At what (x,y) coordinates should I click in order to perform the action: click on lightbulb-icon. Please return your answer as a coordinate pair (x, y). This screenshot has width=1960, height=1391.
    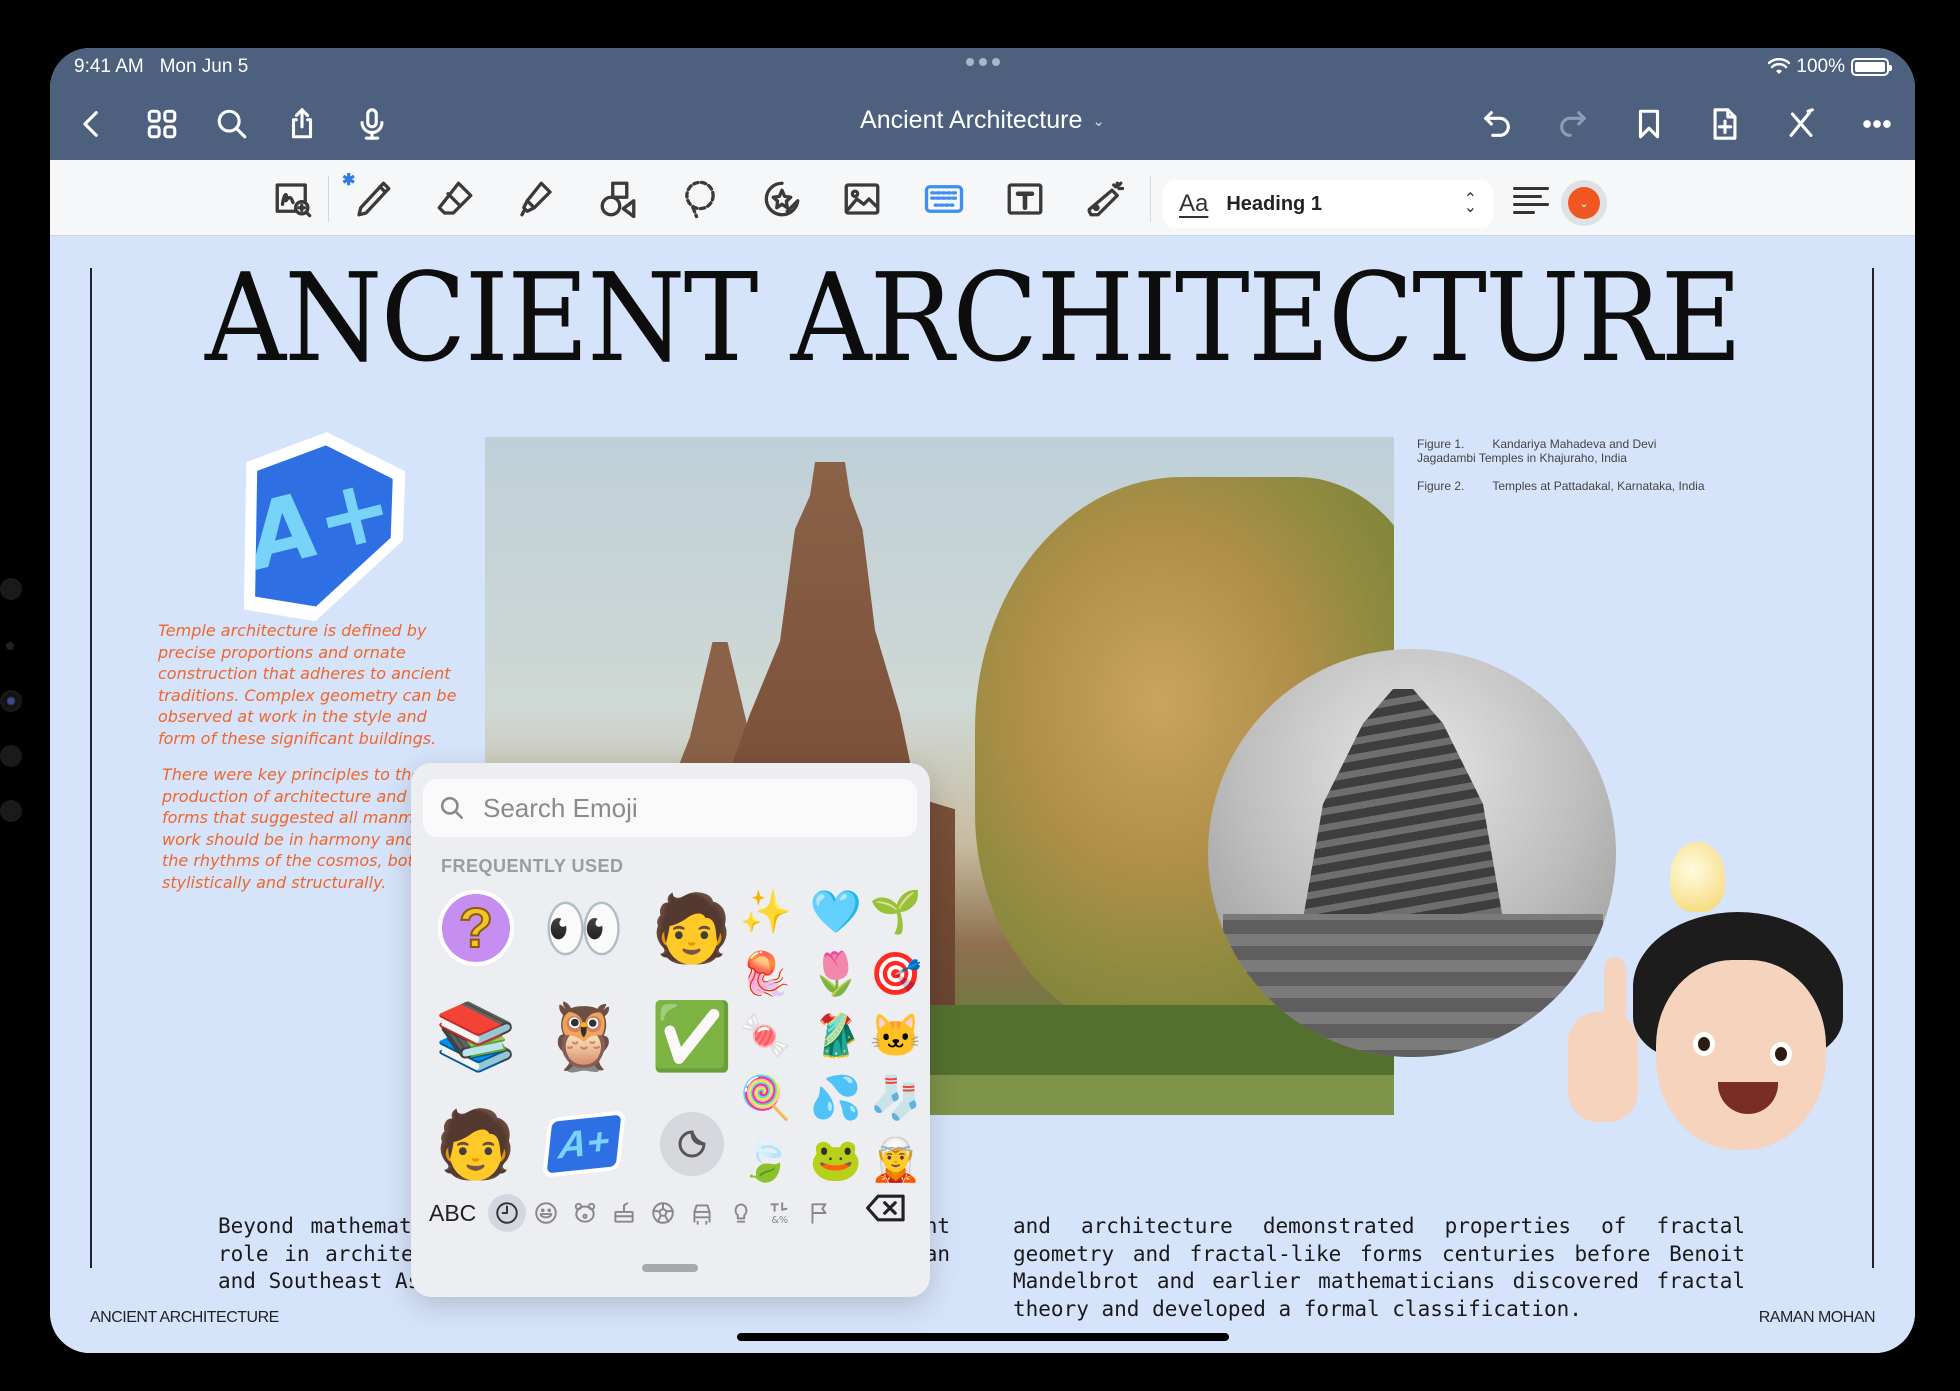
    Looking at the image, I should click on (1697, 877).